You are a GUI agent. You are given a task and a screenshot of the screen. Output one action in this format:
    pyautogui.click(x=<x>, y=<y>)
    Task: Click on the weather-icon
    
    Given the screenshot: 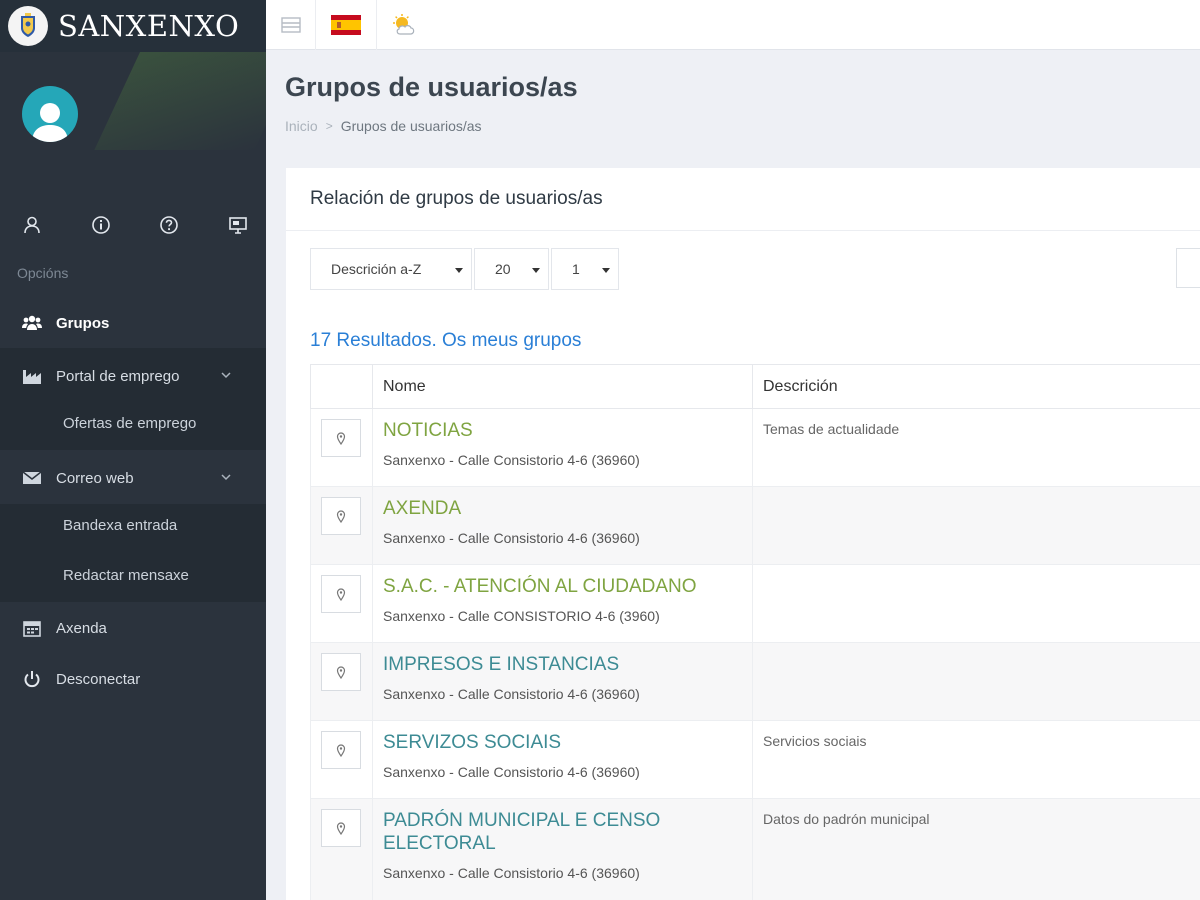 What is the action you would take?
    pyautogui.click(x=404, y=24)
    